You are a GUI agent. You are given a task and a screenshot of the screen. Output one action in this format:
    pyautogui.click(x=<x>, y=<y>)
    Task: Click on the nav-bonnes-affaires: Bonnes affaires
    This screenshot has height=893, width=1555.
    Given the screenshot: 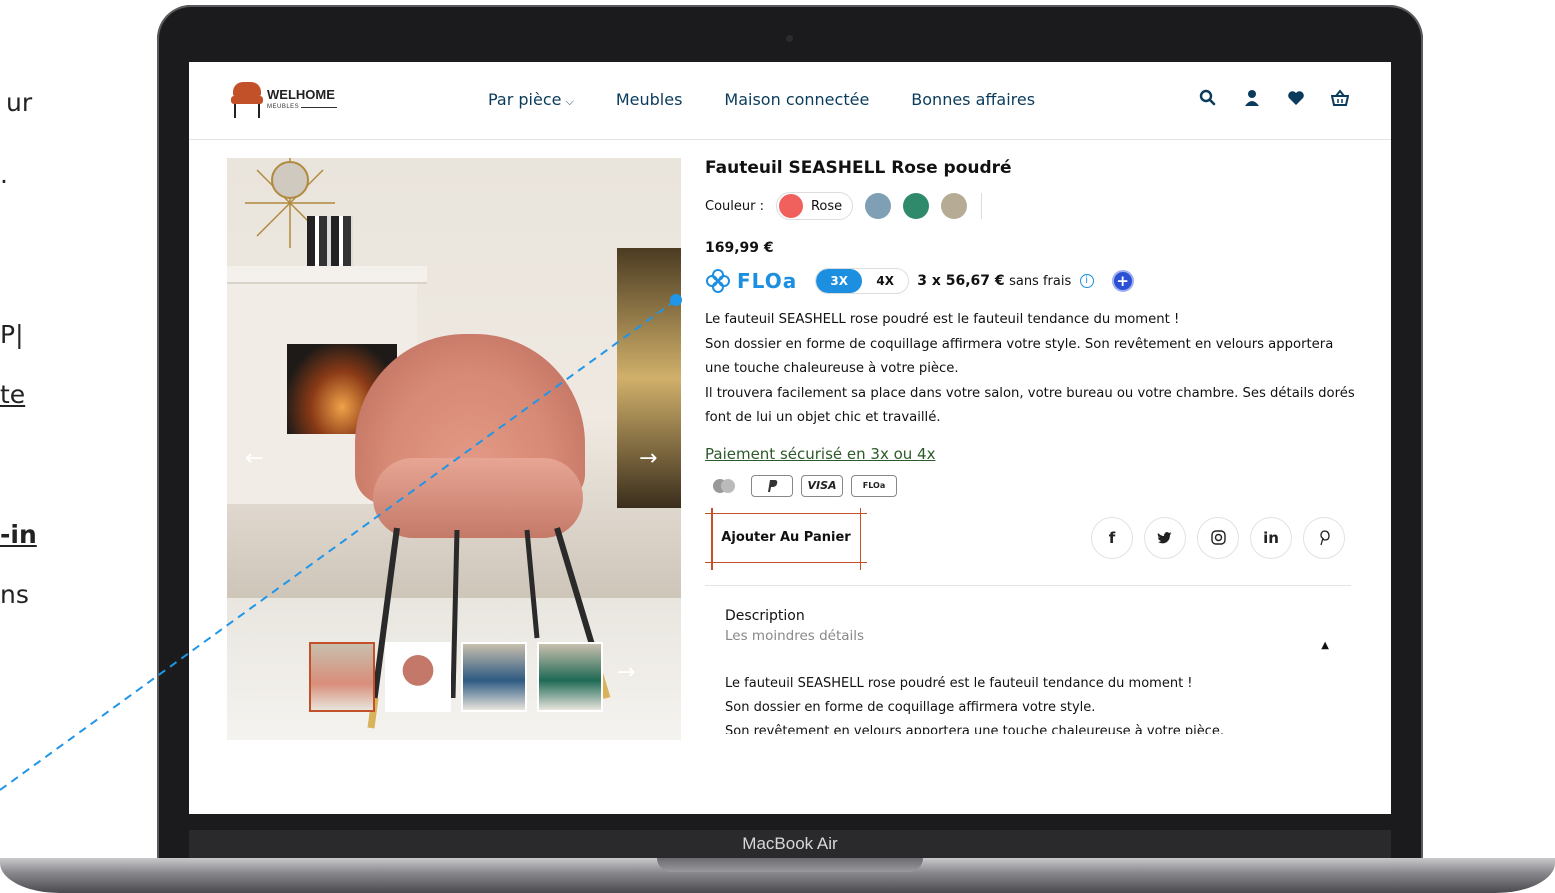 What is the action you would take?
    pyautogui.click(x=973, y=99)
    